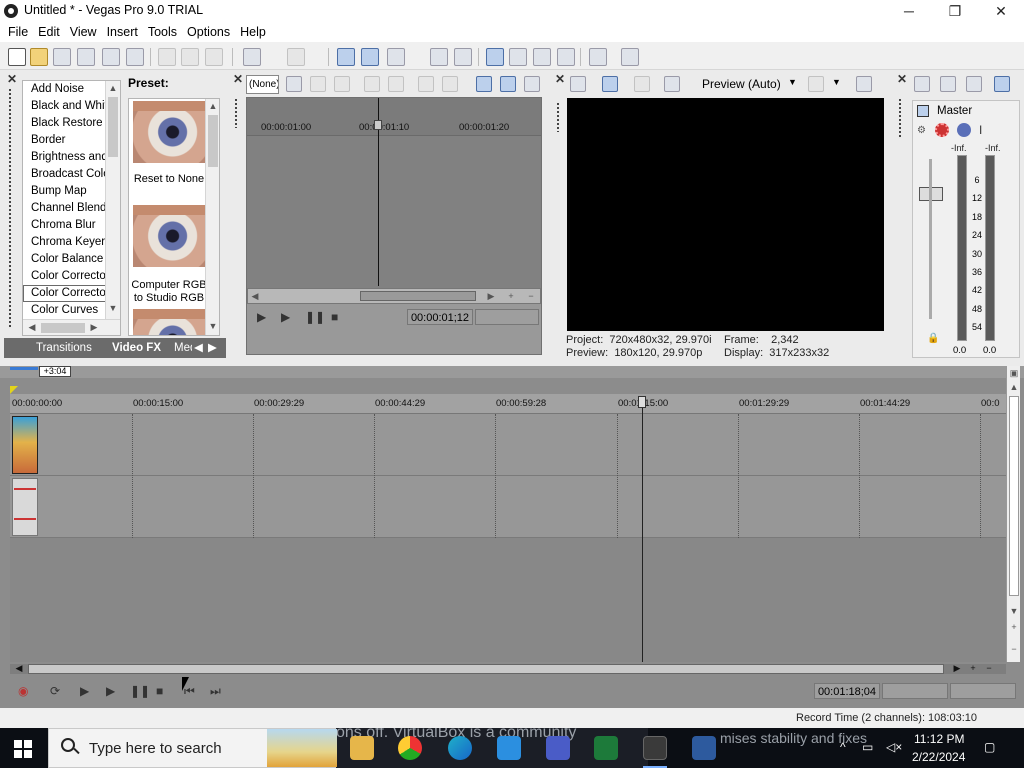 This screenshot has height=768, width=1024. I want to click on menu-view: View, so click(83, 32).